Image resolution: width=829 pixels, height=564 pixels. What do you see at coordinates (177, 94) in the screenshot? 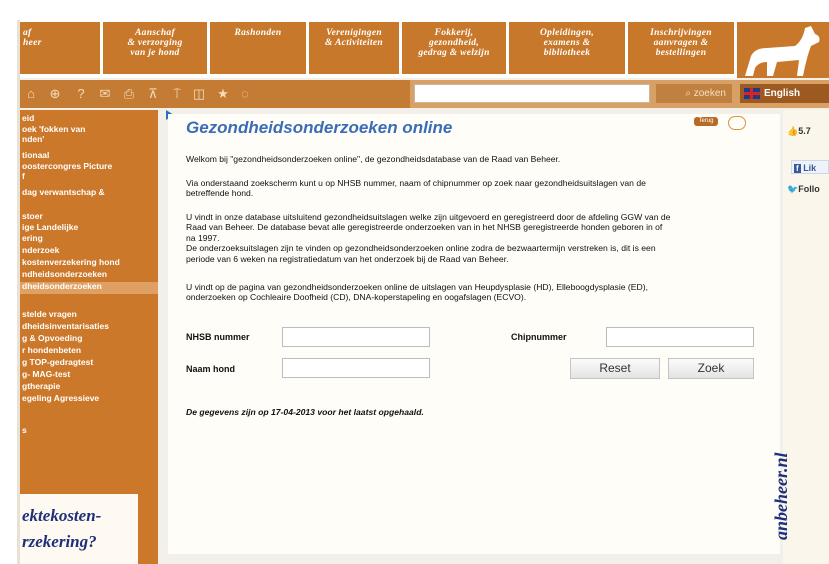
I see `pin-icon: ⍑` at bounding box center [177, 94].